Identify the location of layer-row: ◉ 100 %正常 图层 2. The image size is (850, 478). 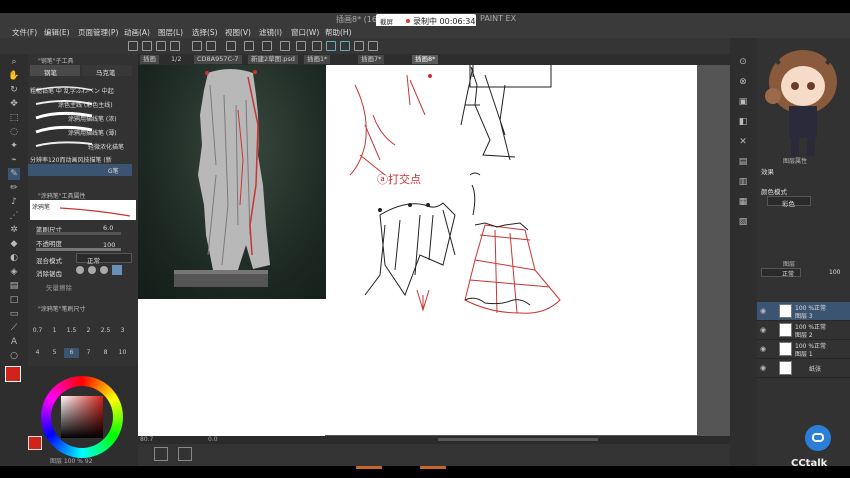
(803, 330).